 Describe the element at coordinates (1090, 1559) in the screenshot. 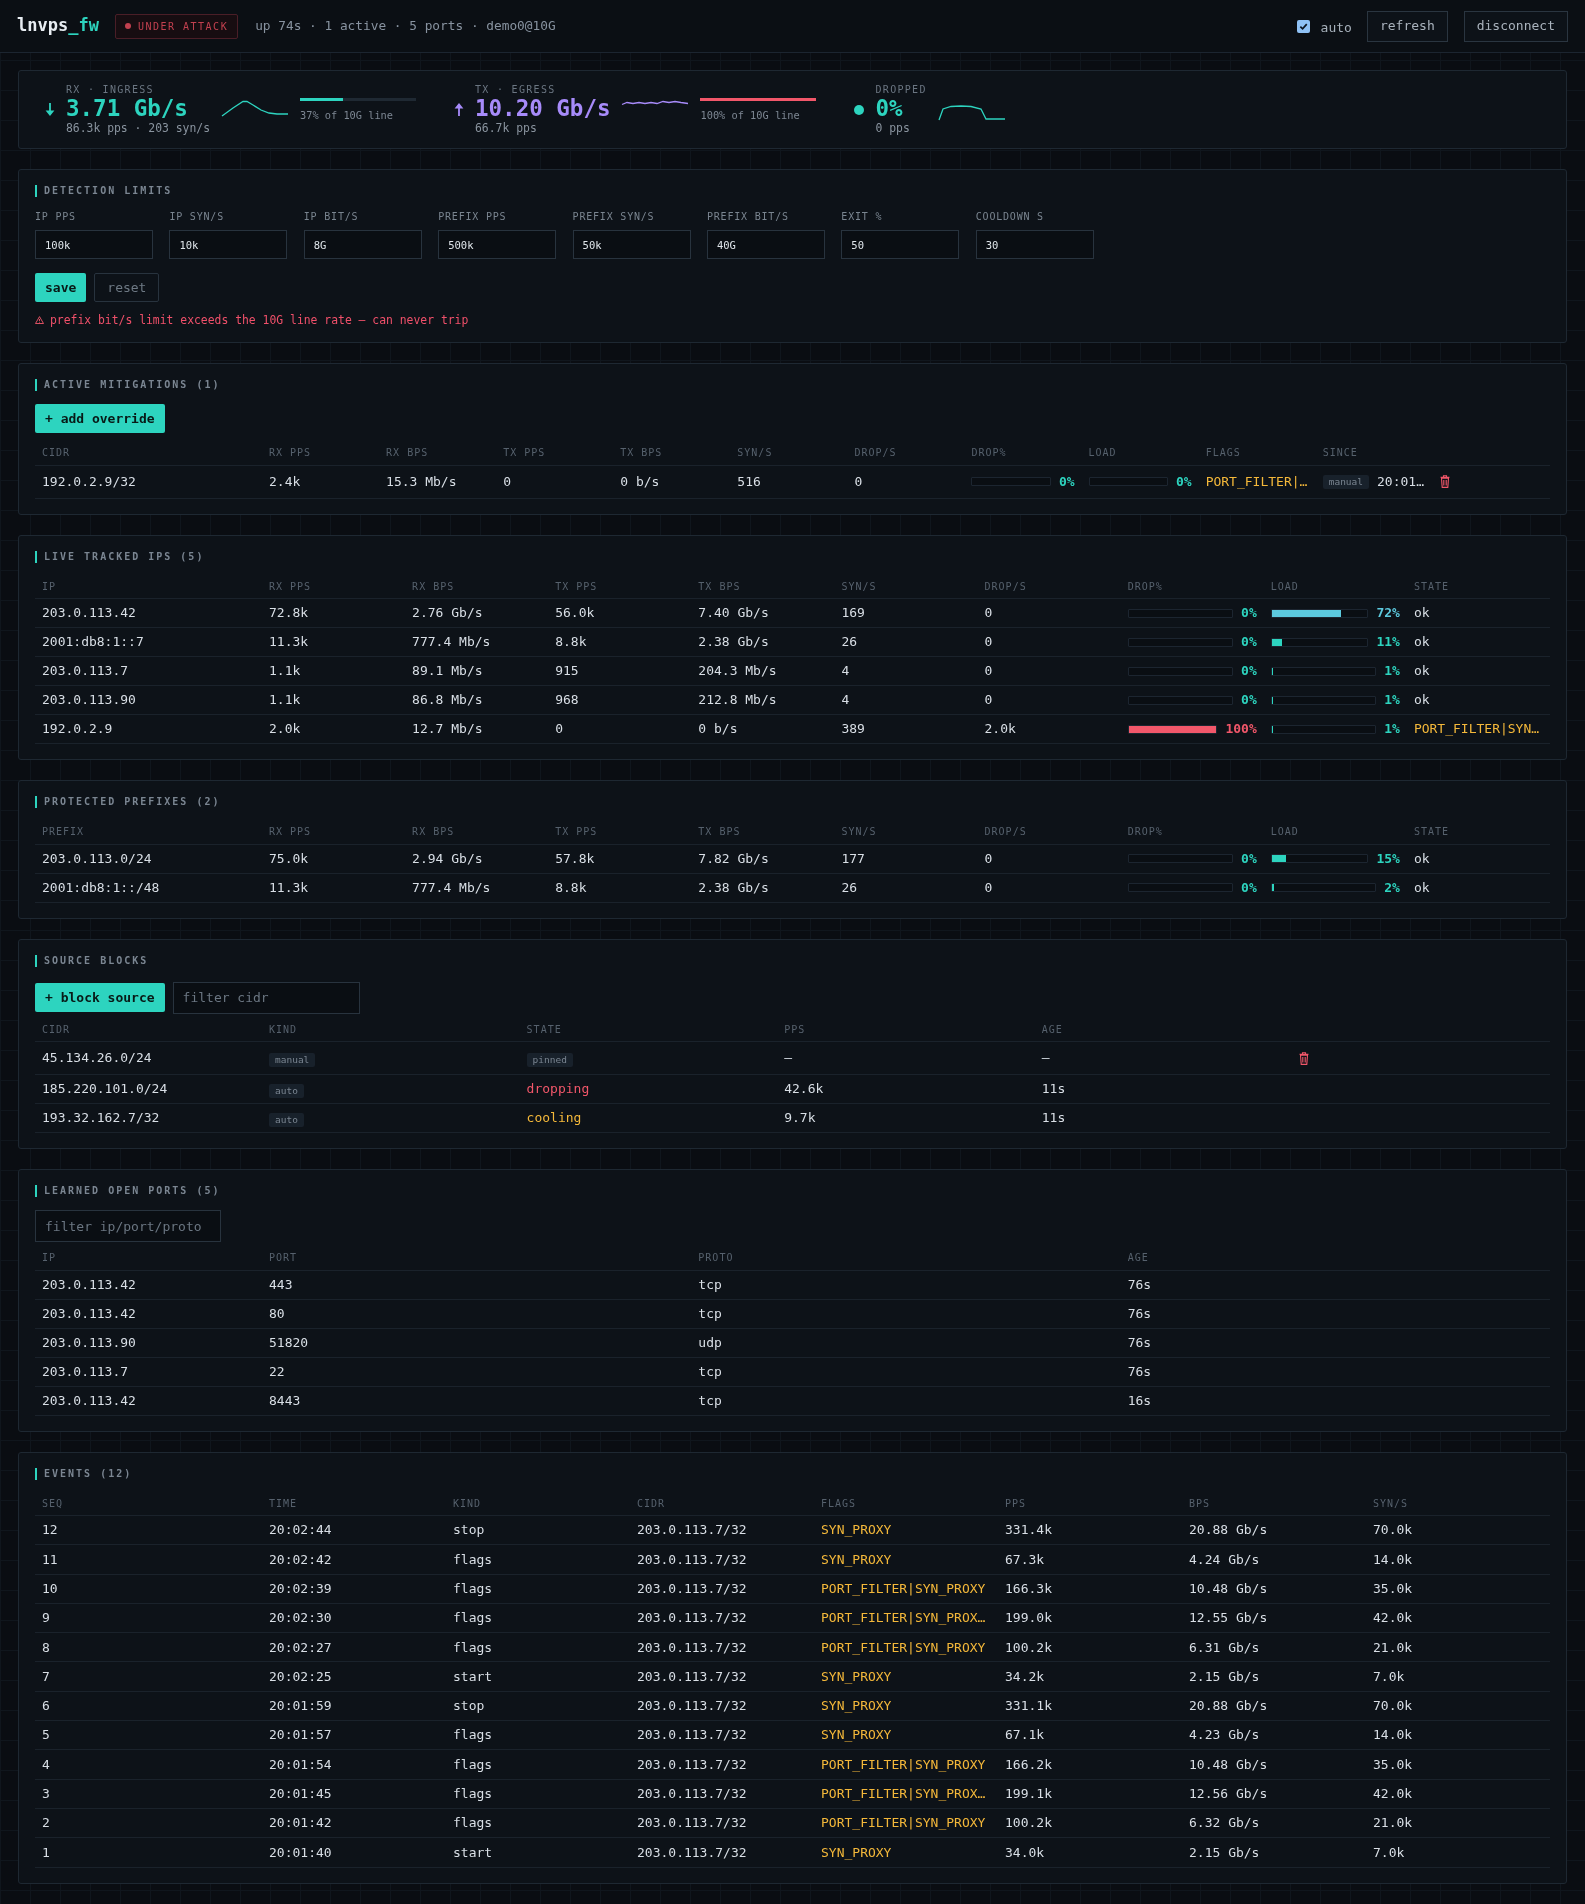

I see `table-cell: 67.3k` at that location.